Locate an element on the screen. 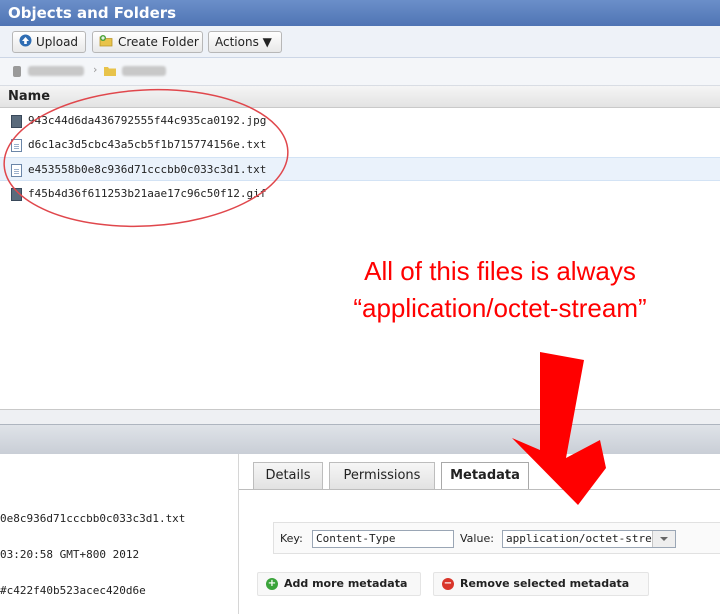 This screenshot has height=614, width=720. plus-icon: + is located at coordinates (272, 584).